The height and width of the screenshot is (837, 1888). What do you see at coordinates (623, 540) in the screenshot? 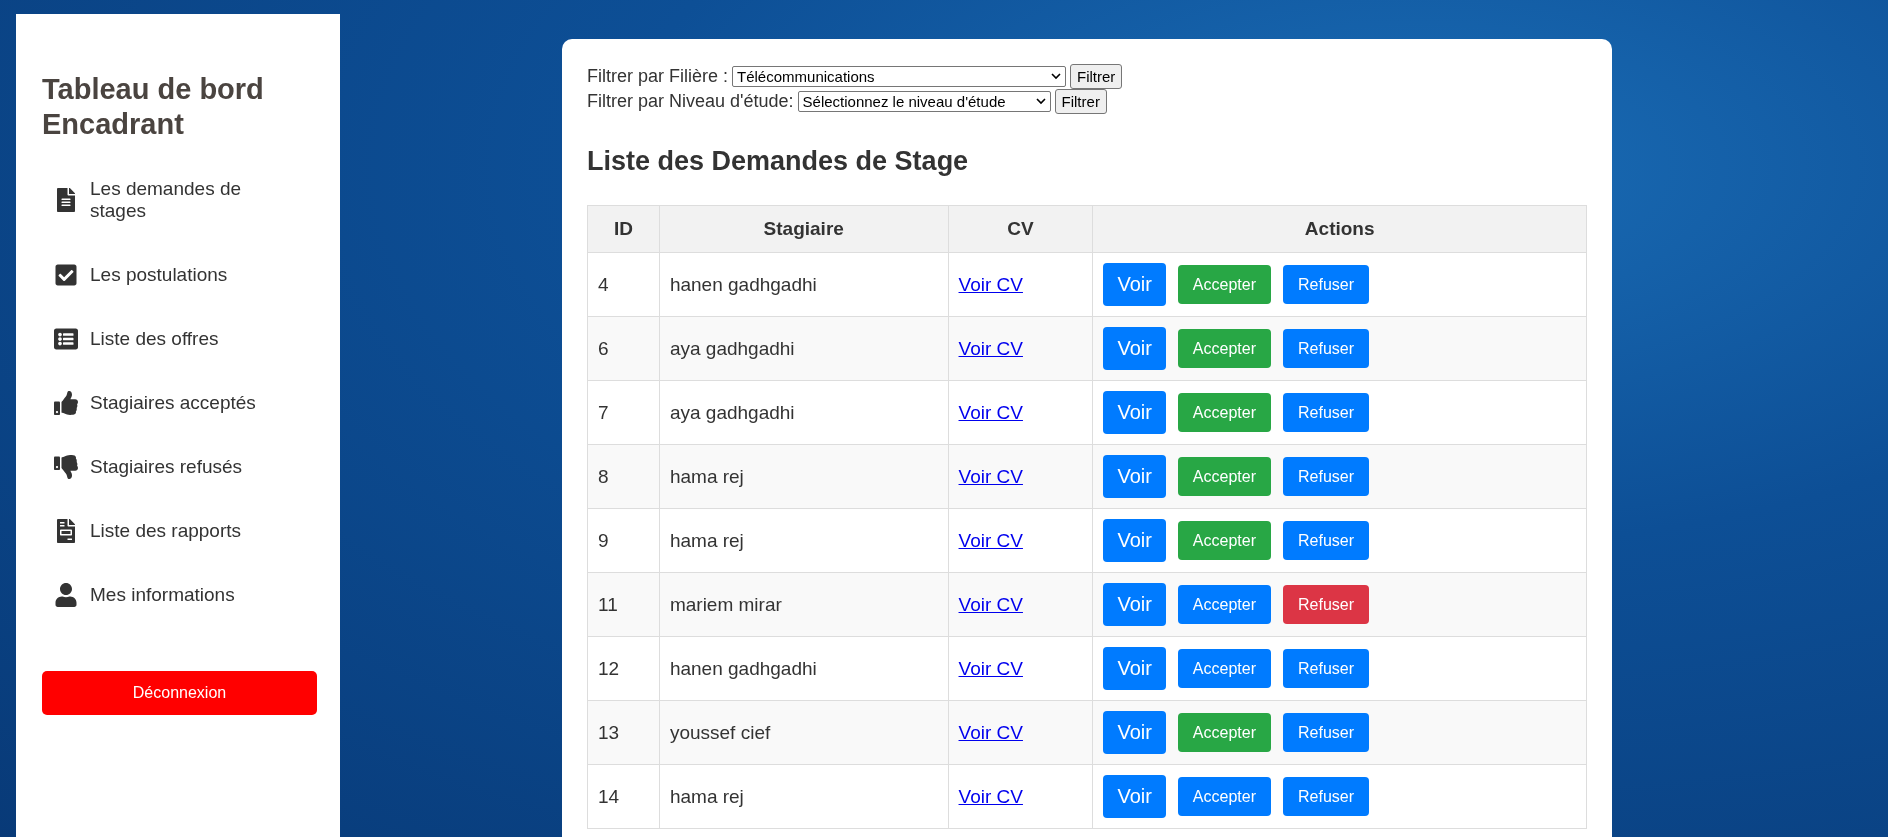
I see `table-cell: 9` at bounding box center [623, 540].